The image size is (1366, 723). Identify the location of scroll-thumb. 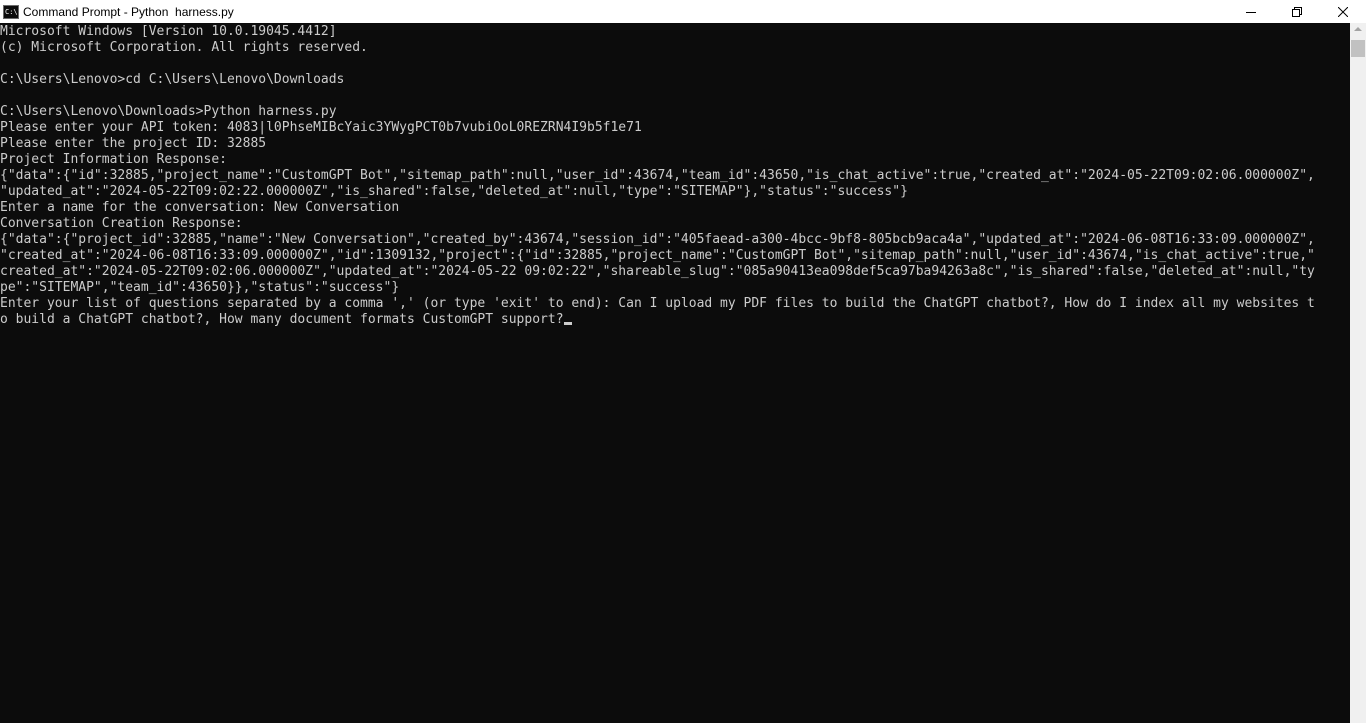
(1358, 48).